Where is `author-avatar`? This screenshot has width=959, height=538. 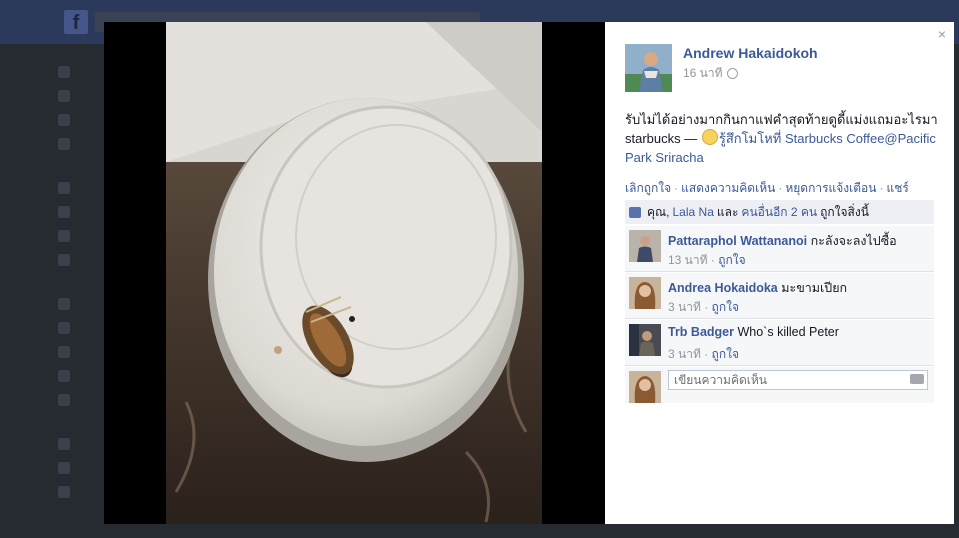
author-avatar is located at coordinates (648, 68).